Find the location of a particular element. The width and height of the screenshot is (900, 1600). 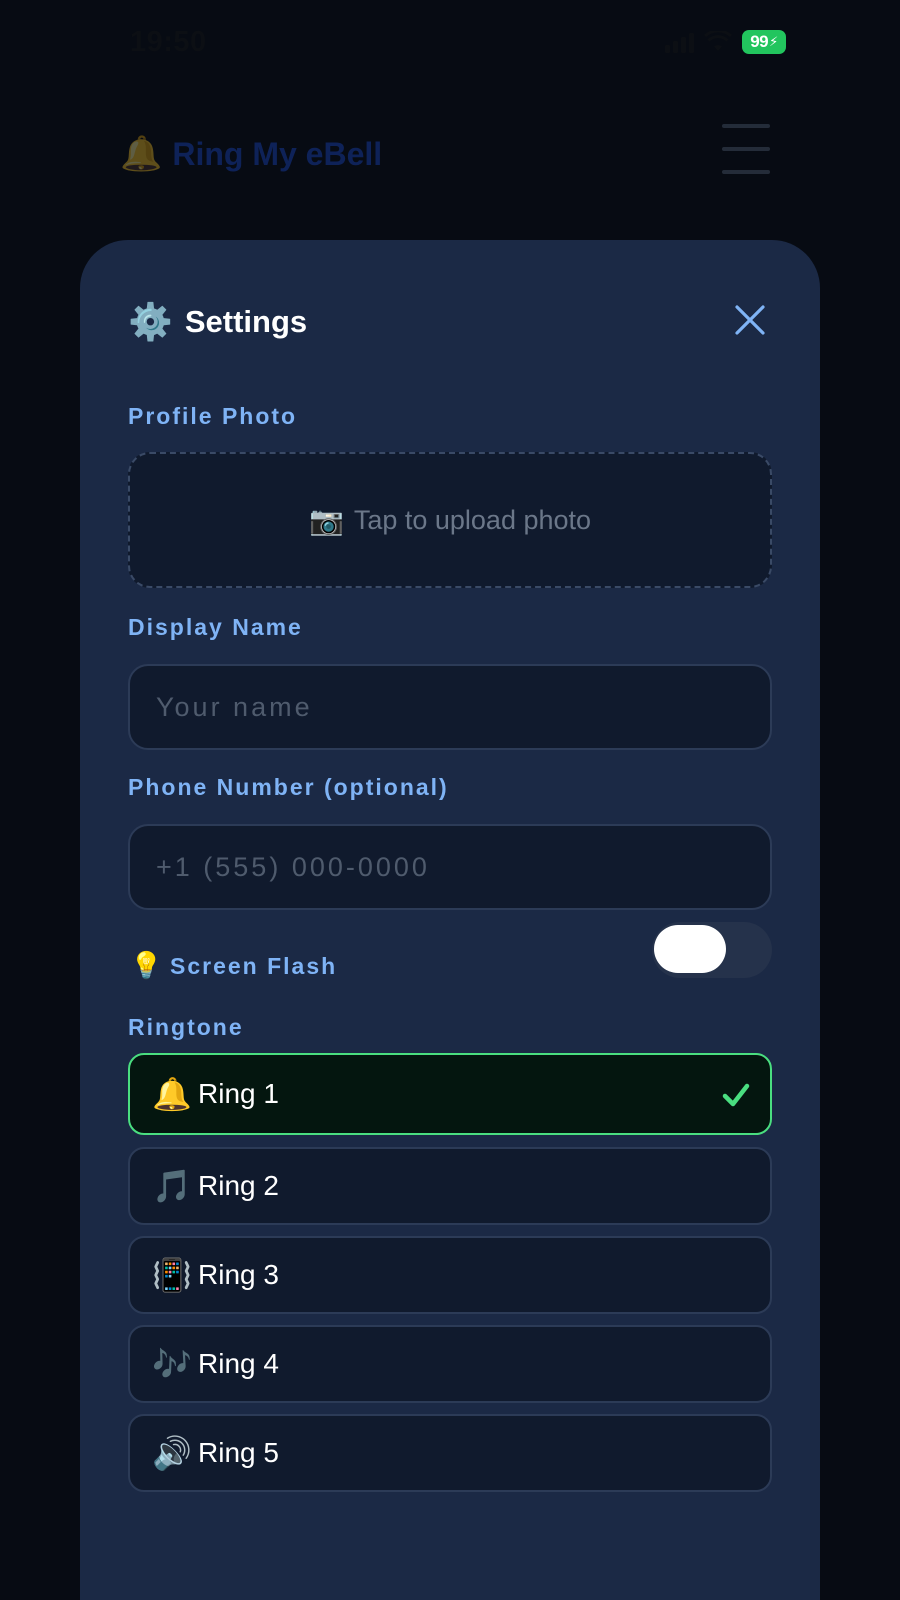

app-header: 🔔 Ring My eBell is located at coordinates (450, 165).